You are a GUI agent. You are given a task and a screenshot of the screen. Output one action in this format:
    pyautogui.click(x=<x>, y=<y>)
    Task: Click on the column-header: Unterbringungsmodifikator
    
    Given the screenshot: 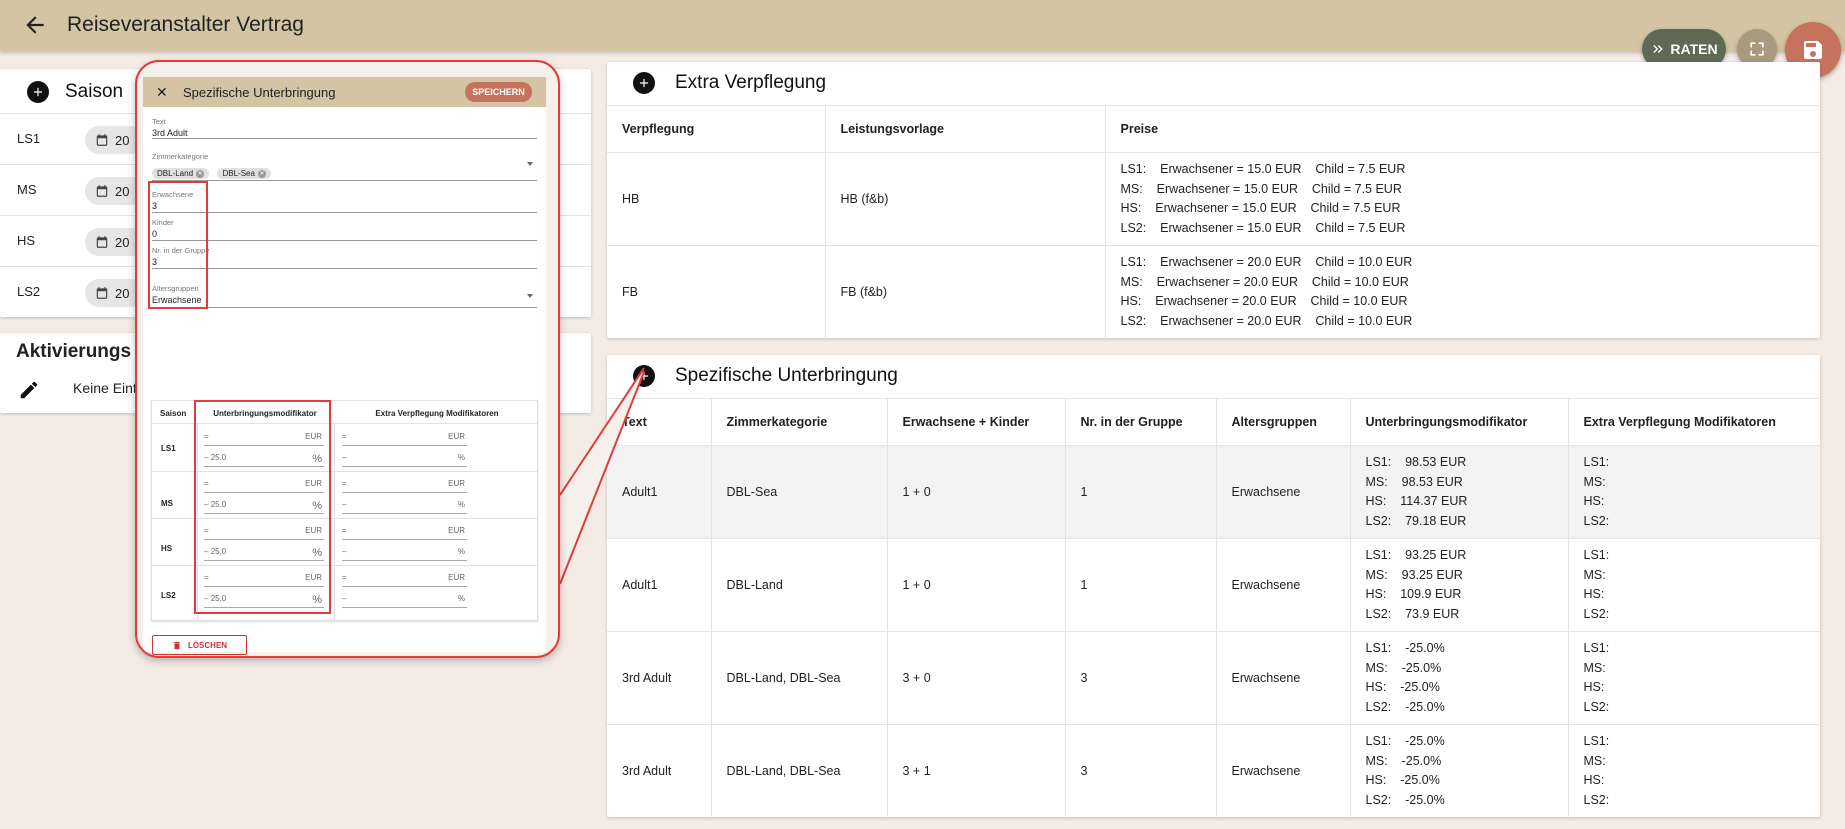 What is the action you would take?
    pyautogui.click(x=1459, y=422)
    